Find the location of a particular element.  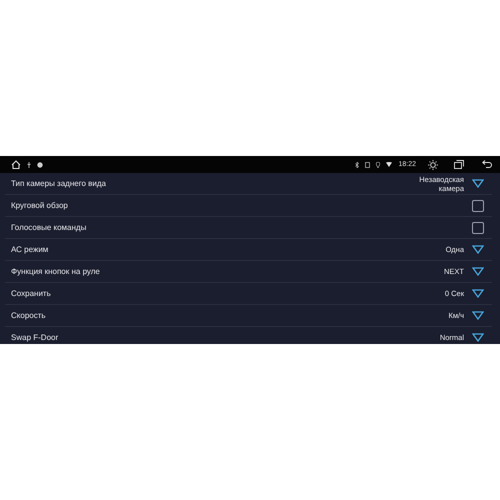

brightness-icon is located at coordinates (433, 165).